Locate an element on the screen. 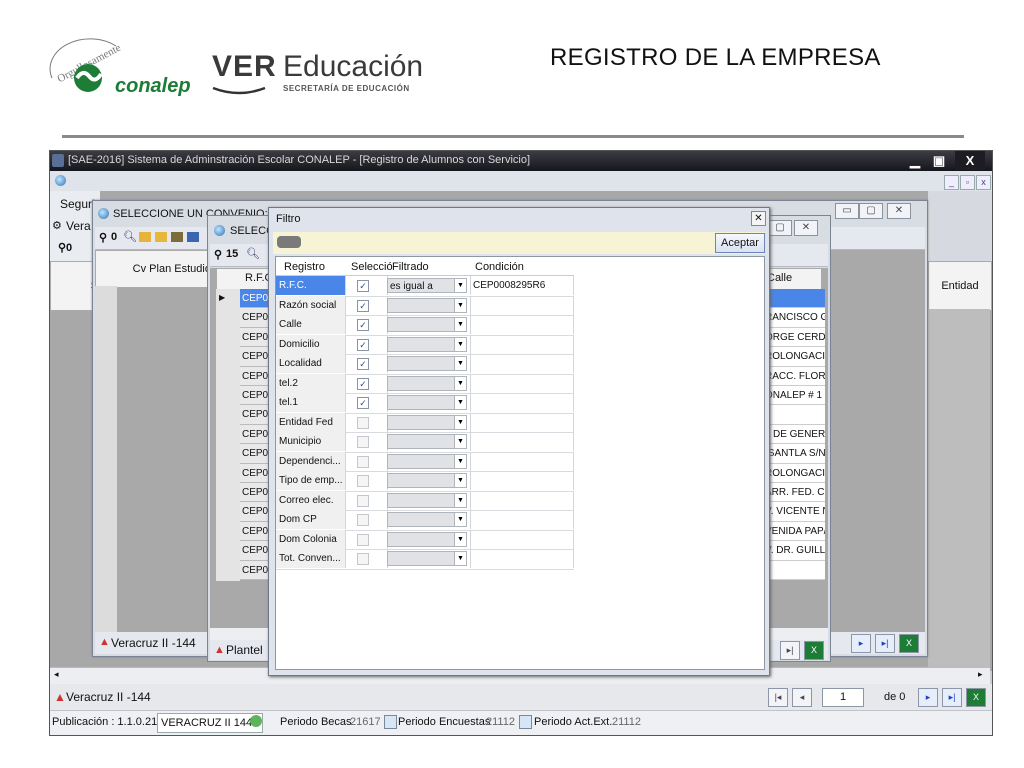  filter-close-button: ✕ is located at coordinates (758, 218).